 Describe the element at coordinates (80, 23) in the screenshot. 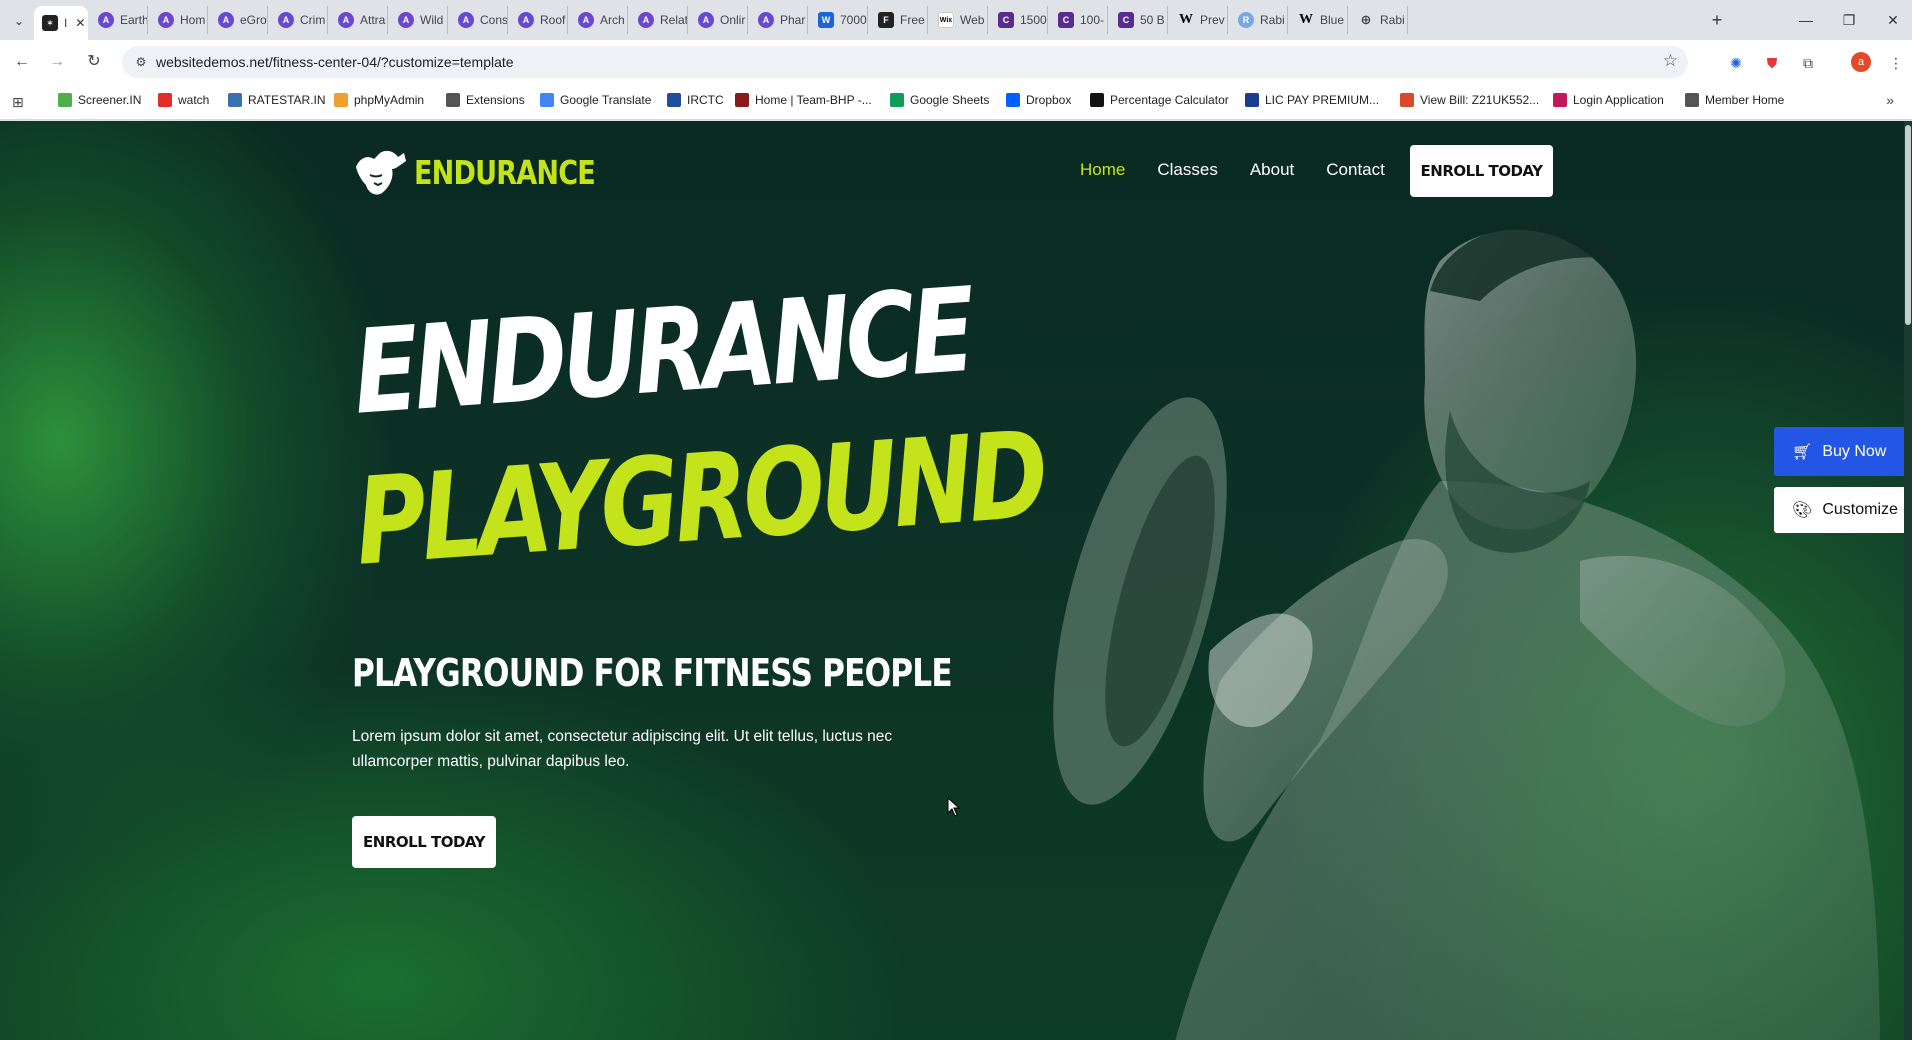

I see `tab-close-icon: ✕` at that location.